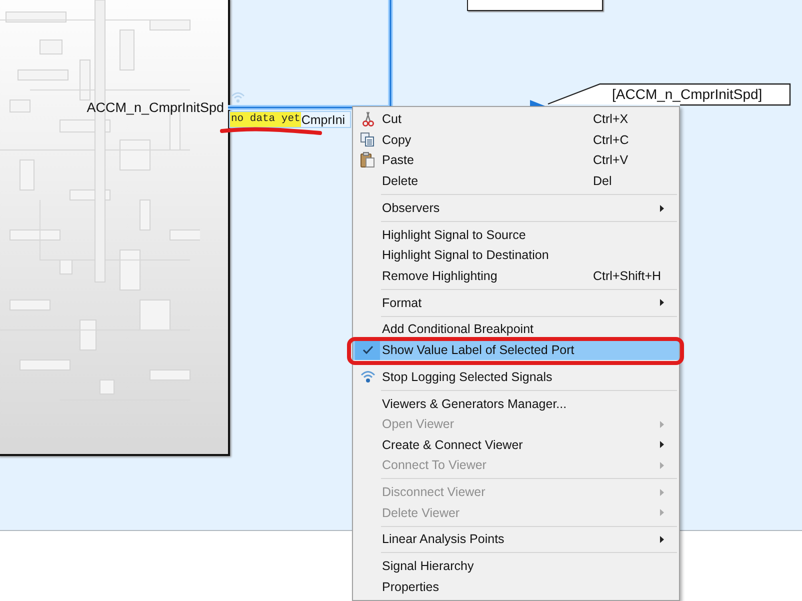 The image size is (802, 601). Describe the element at coordinates (516, 329) in the screenshot. I see `menu-item: Add Conditional Breakpoint` at that location.